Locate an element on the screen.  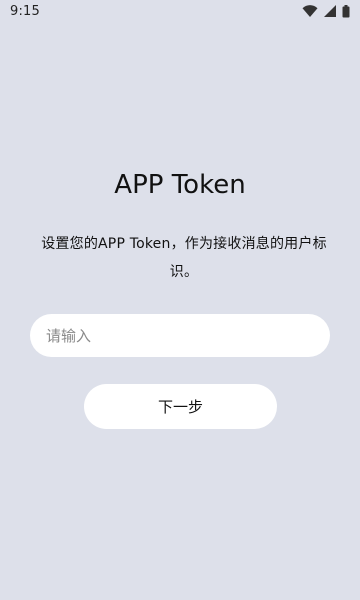
page-title: APP Token is located at coordinates (180, 185).